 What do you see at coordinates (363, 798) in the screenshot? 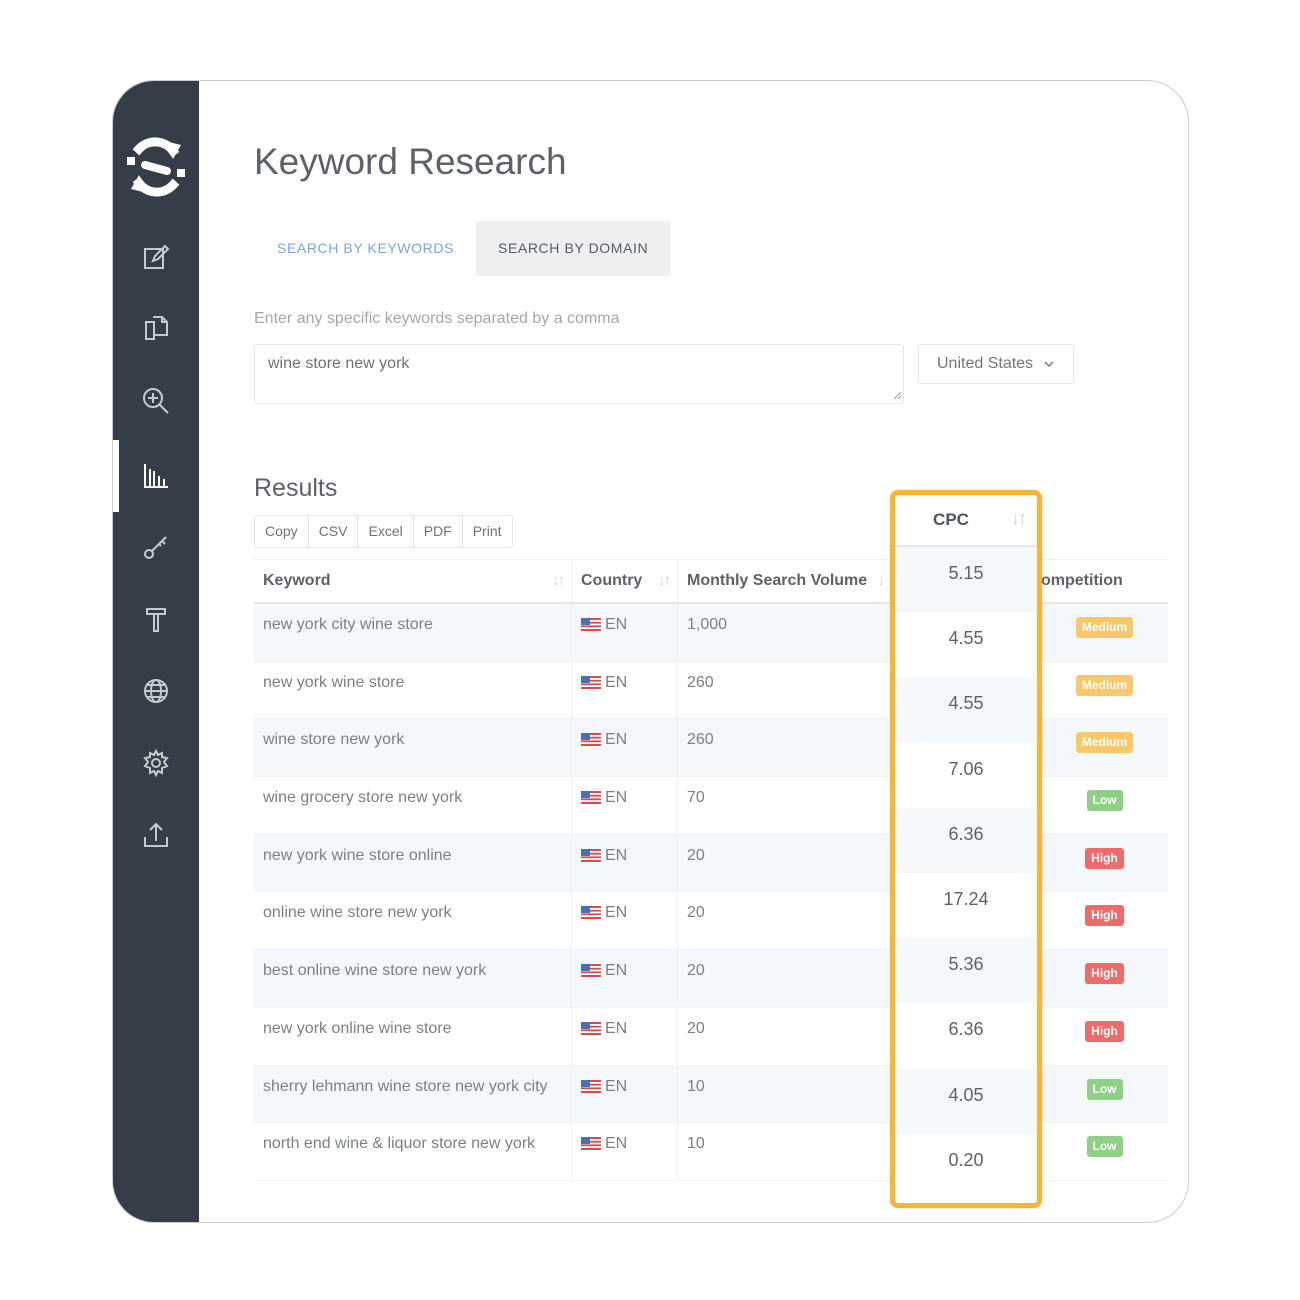
I see `keyword-text: wine grocery store new york` at bounding box center [363, 798].